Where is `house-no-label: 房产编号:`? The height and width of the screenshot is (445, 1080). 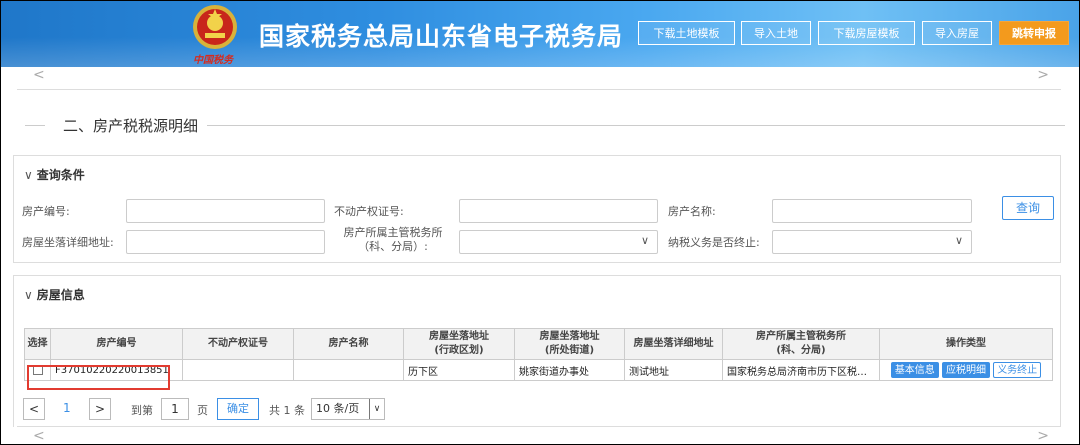
house-no-label: 房产编号: is located at coordinates (46, 211).